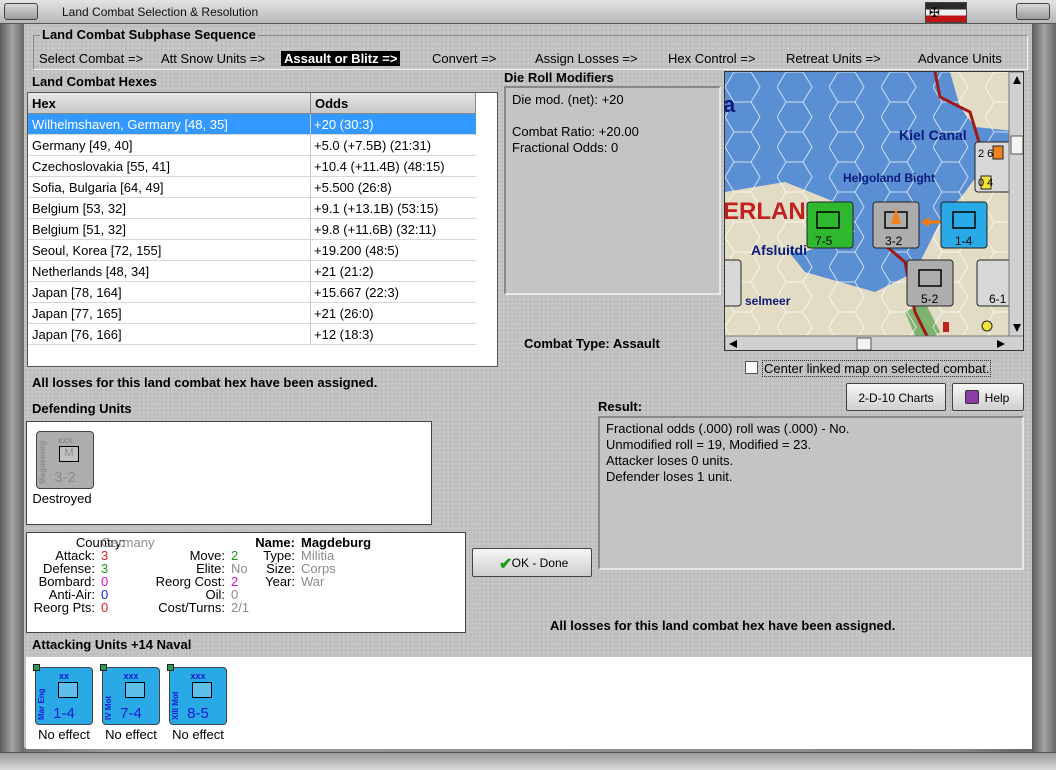 This screenshot has width=1056, height=770. I want to click on result-title: Result:, so click(620, 406).